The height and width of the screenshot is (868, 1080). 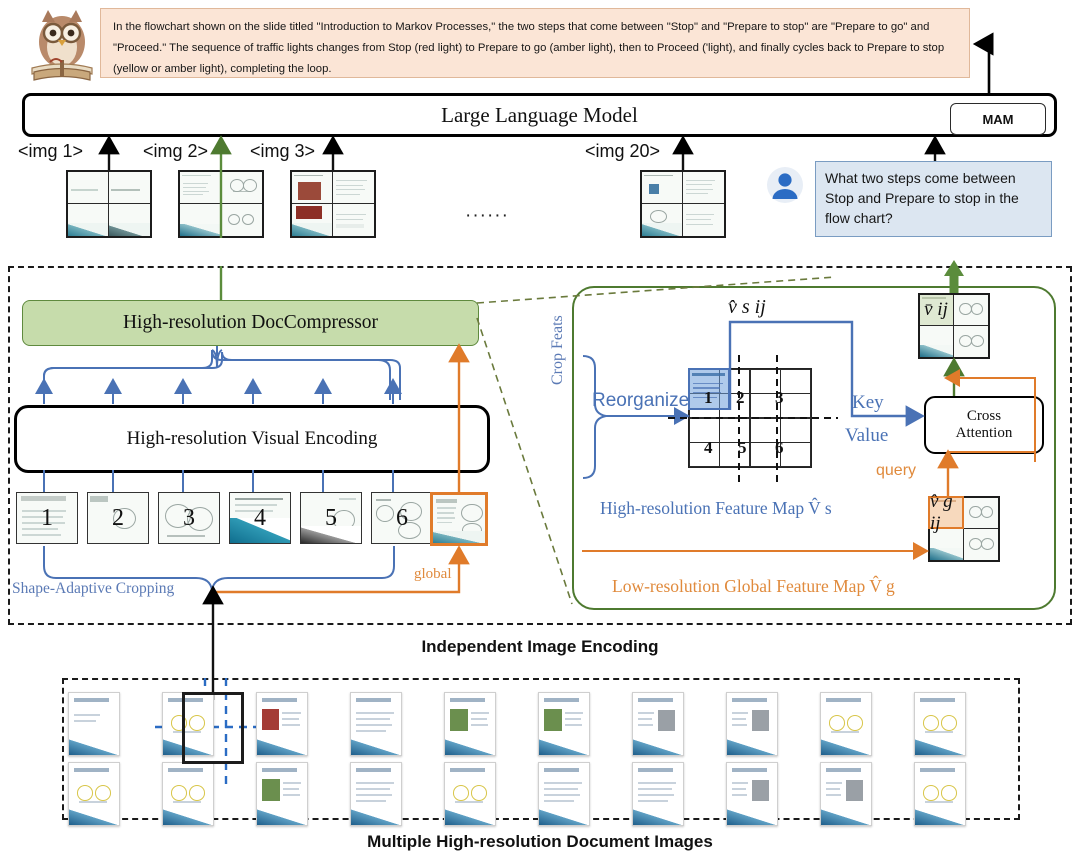 What do you see at coordinates (62, 44) in the screenshot?
I see `owl-mascot-icon` at bounding box center [62, 44].